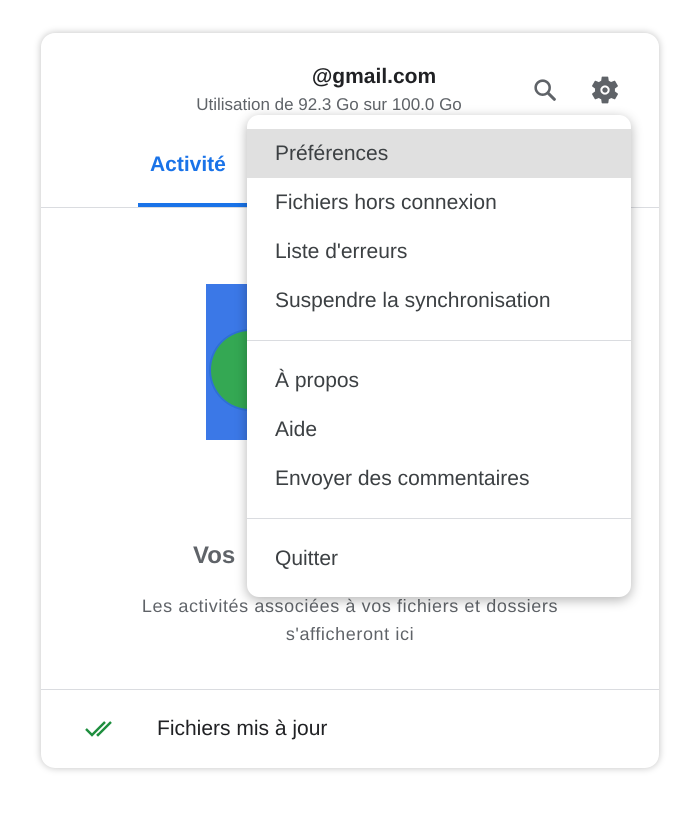  I want to click on settings-icon, so click(605, 90).